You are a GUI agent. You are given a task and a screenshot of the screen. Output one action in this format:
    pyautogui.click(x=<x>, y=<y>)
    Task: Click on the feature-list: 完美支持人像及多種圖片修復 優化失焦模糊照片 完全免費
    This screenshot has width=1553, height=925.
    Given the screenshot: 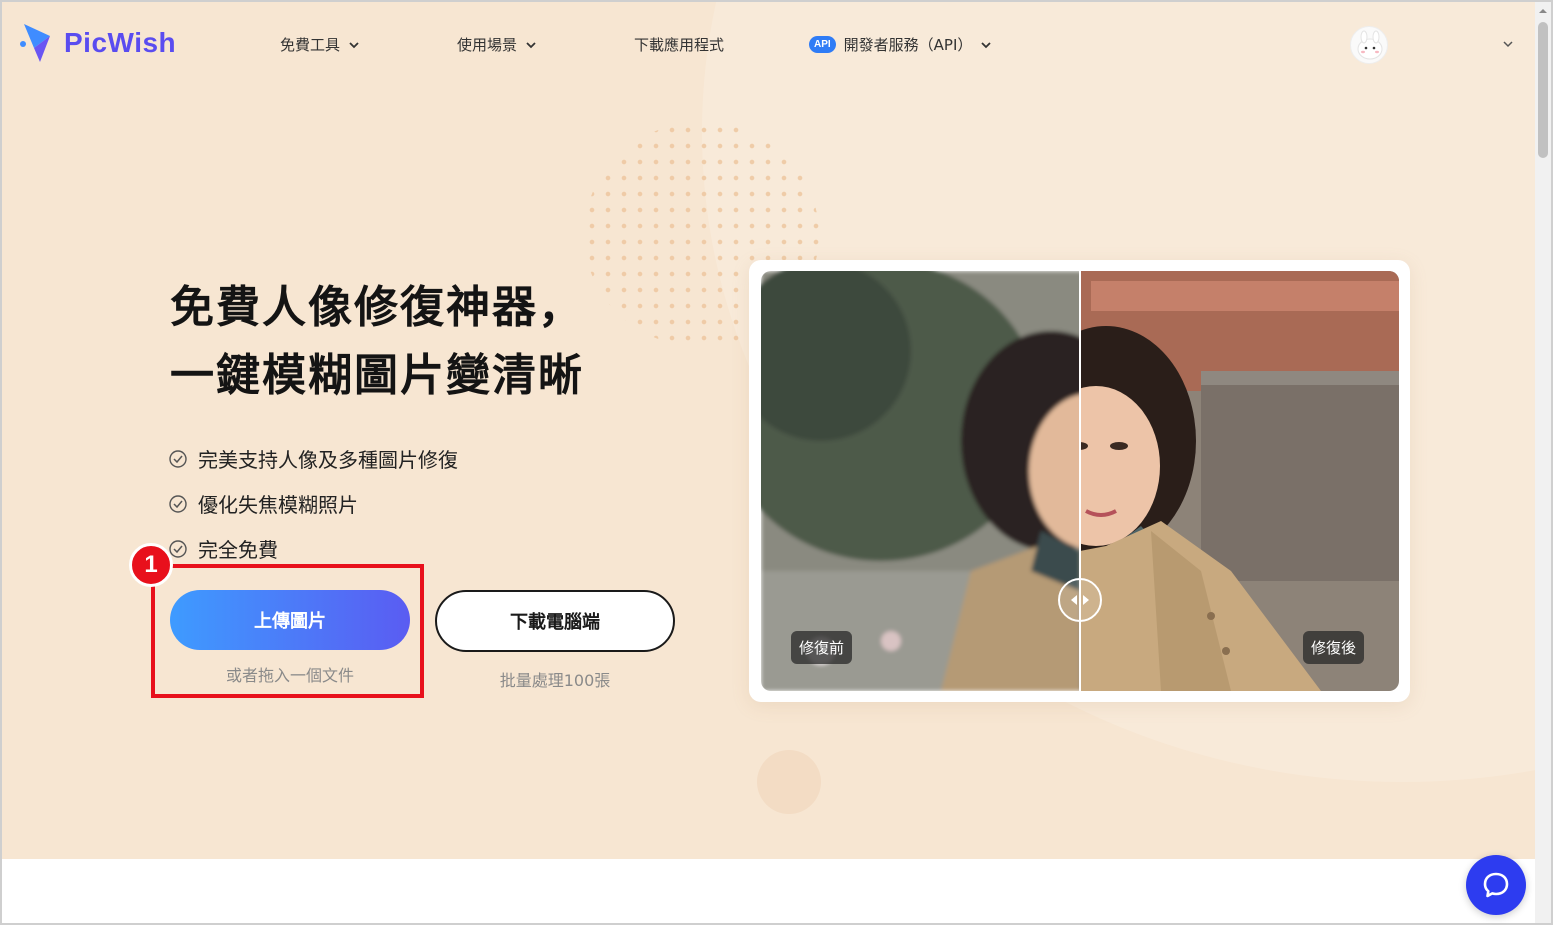 What is the action you would take?
    pyautogui.click(x=313, y=503)
    